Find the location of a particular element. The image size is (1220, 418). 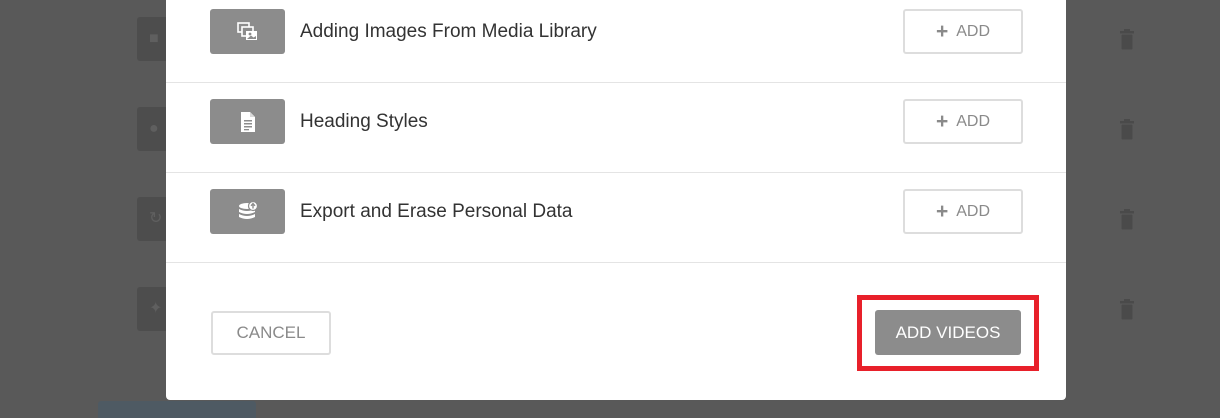

item-title: Export and Erase Personal Data is located at coordinates (436, 211).